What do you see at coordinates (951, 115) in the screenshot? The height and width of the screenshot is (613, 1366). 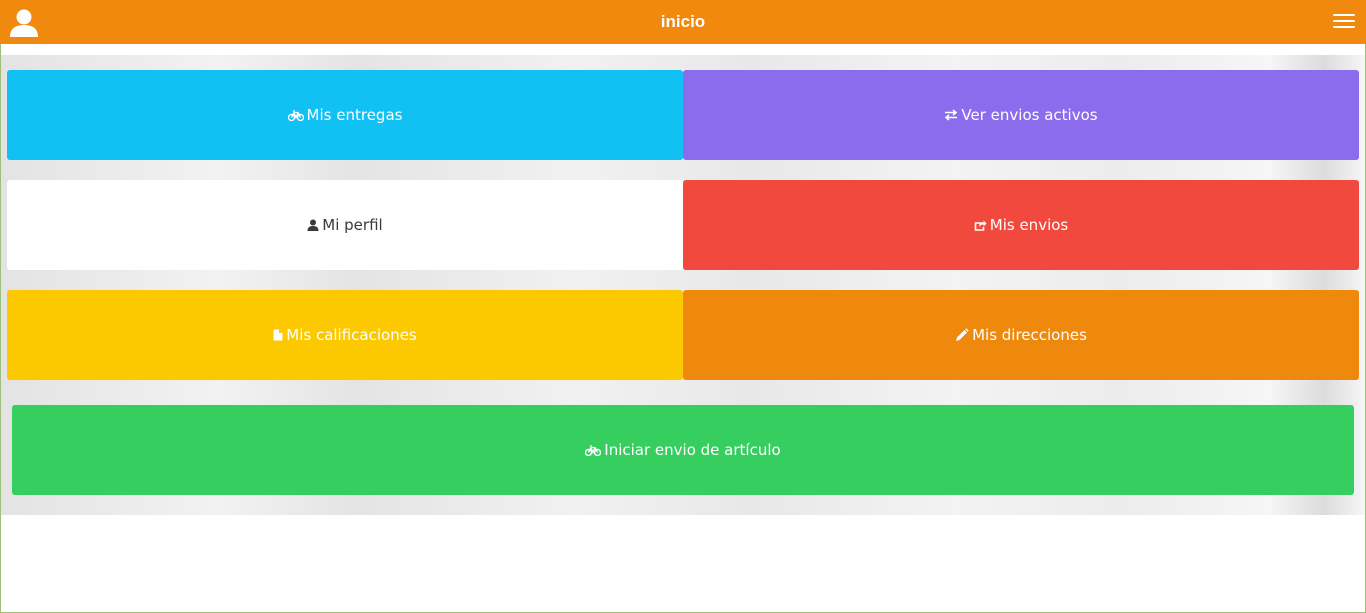 I see `exchange-arrows-icon` at bounding box center [951, 115].